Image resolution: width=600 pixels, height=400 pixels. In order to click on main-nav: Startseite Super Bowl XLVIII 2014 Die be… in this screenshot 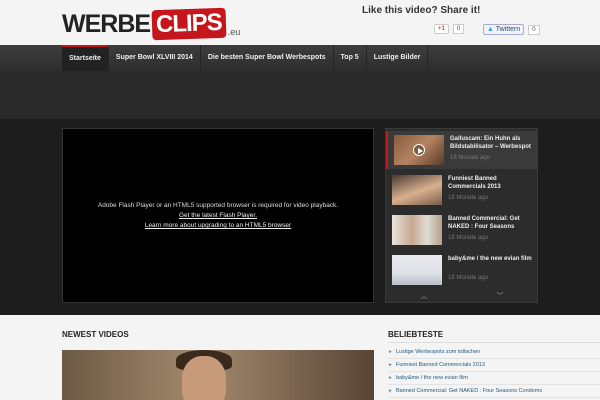, I will do `click(300, 58)`.